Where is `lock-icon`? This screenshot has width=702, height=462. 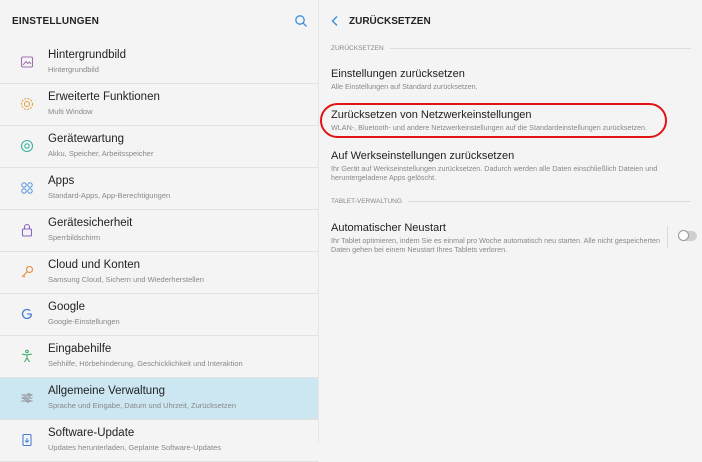 lock-icon is located at coordinates (27, 230).